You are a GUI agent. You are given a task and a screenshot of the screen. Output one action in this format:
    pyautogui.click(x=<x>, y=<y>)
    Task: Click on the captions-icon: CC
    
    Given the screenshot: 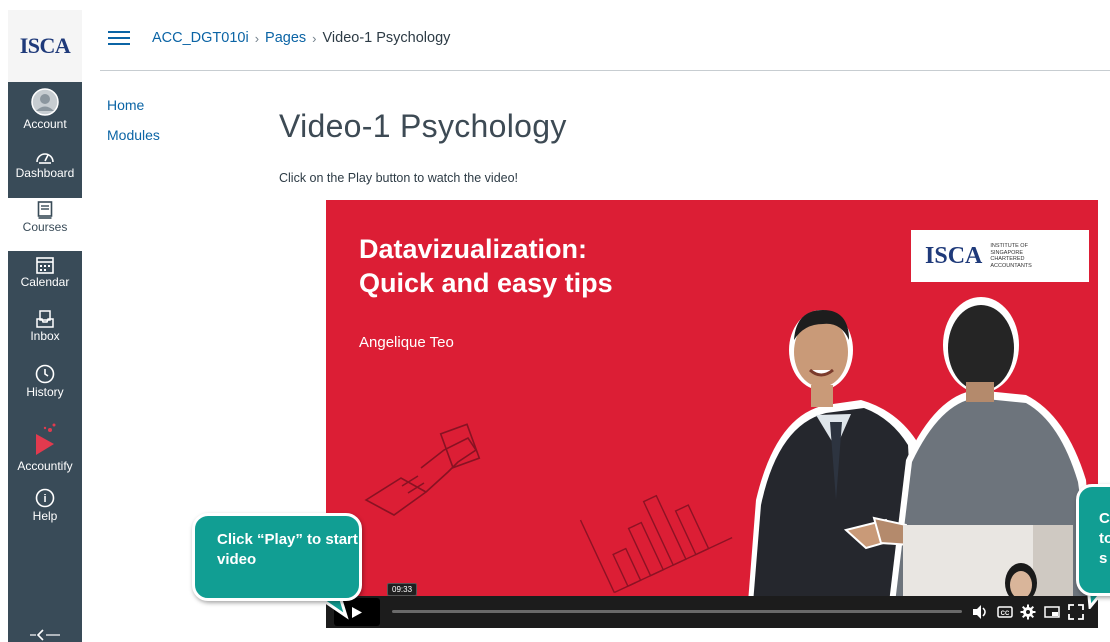 What is the action you would take?
    pyautogui.click(x=1005, y=612)
    